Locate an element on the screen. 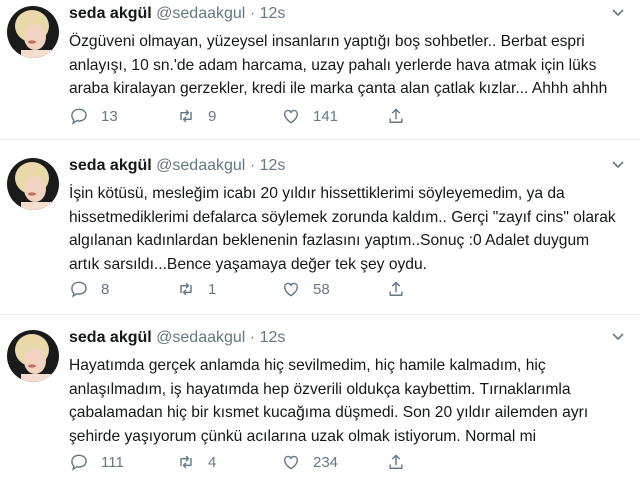 The image size is (640, 489). like-button: 141 is located at coordinates (309, 116).